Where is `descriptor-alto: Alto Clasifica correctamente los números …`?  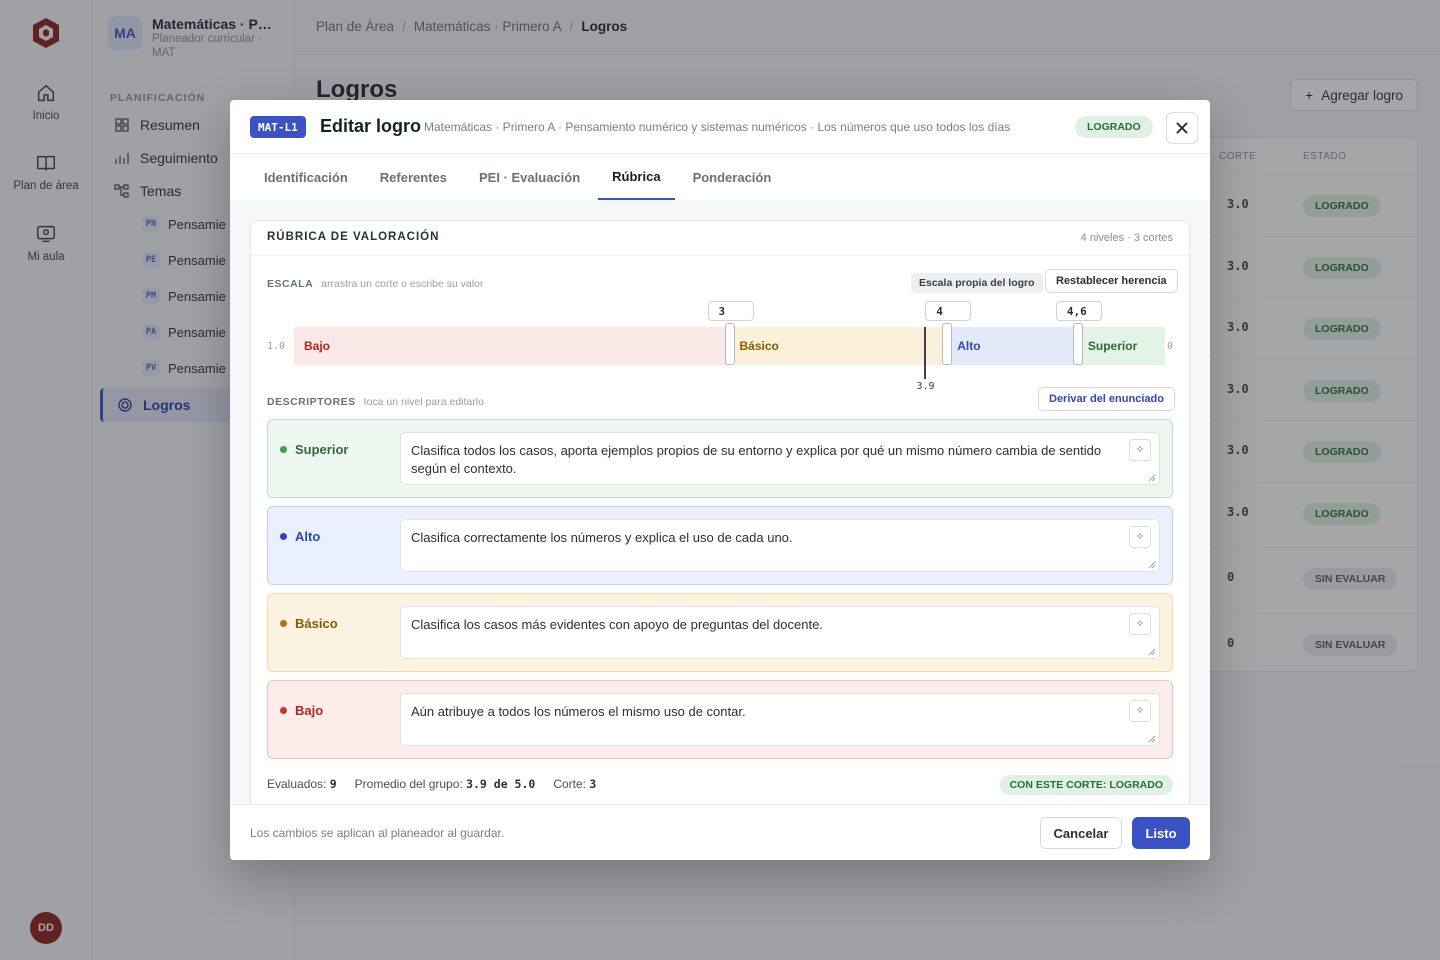
descriptor-alto: Alto Clasifica correctamente los números … is located at coordinates (720, 545).